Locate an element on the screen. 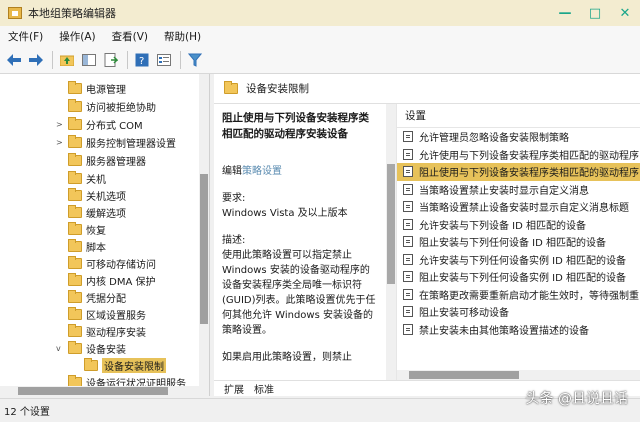  setting-row: 阻止安装与下列任何设备实例 ID 相匹配的设备 is located at coordinates (518, 277).